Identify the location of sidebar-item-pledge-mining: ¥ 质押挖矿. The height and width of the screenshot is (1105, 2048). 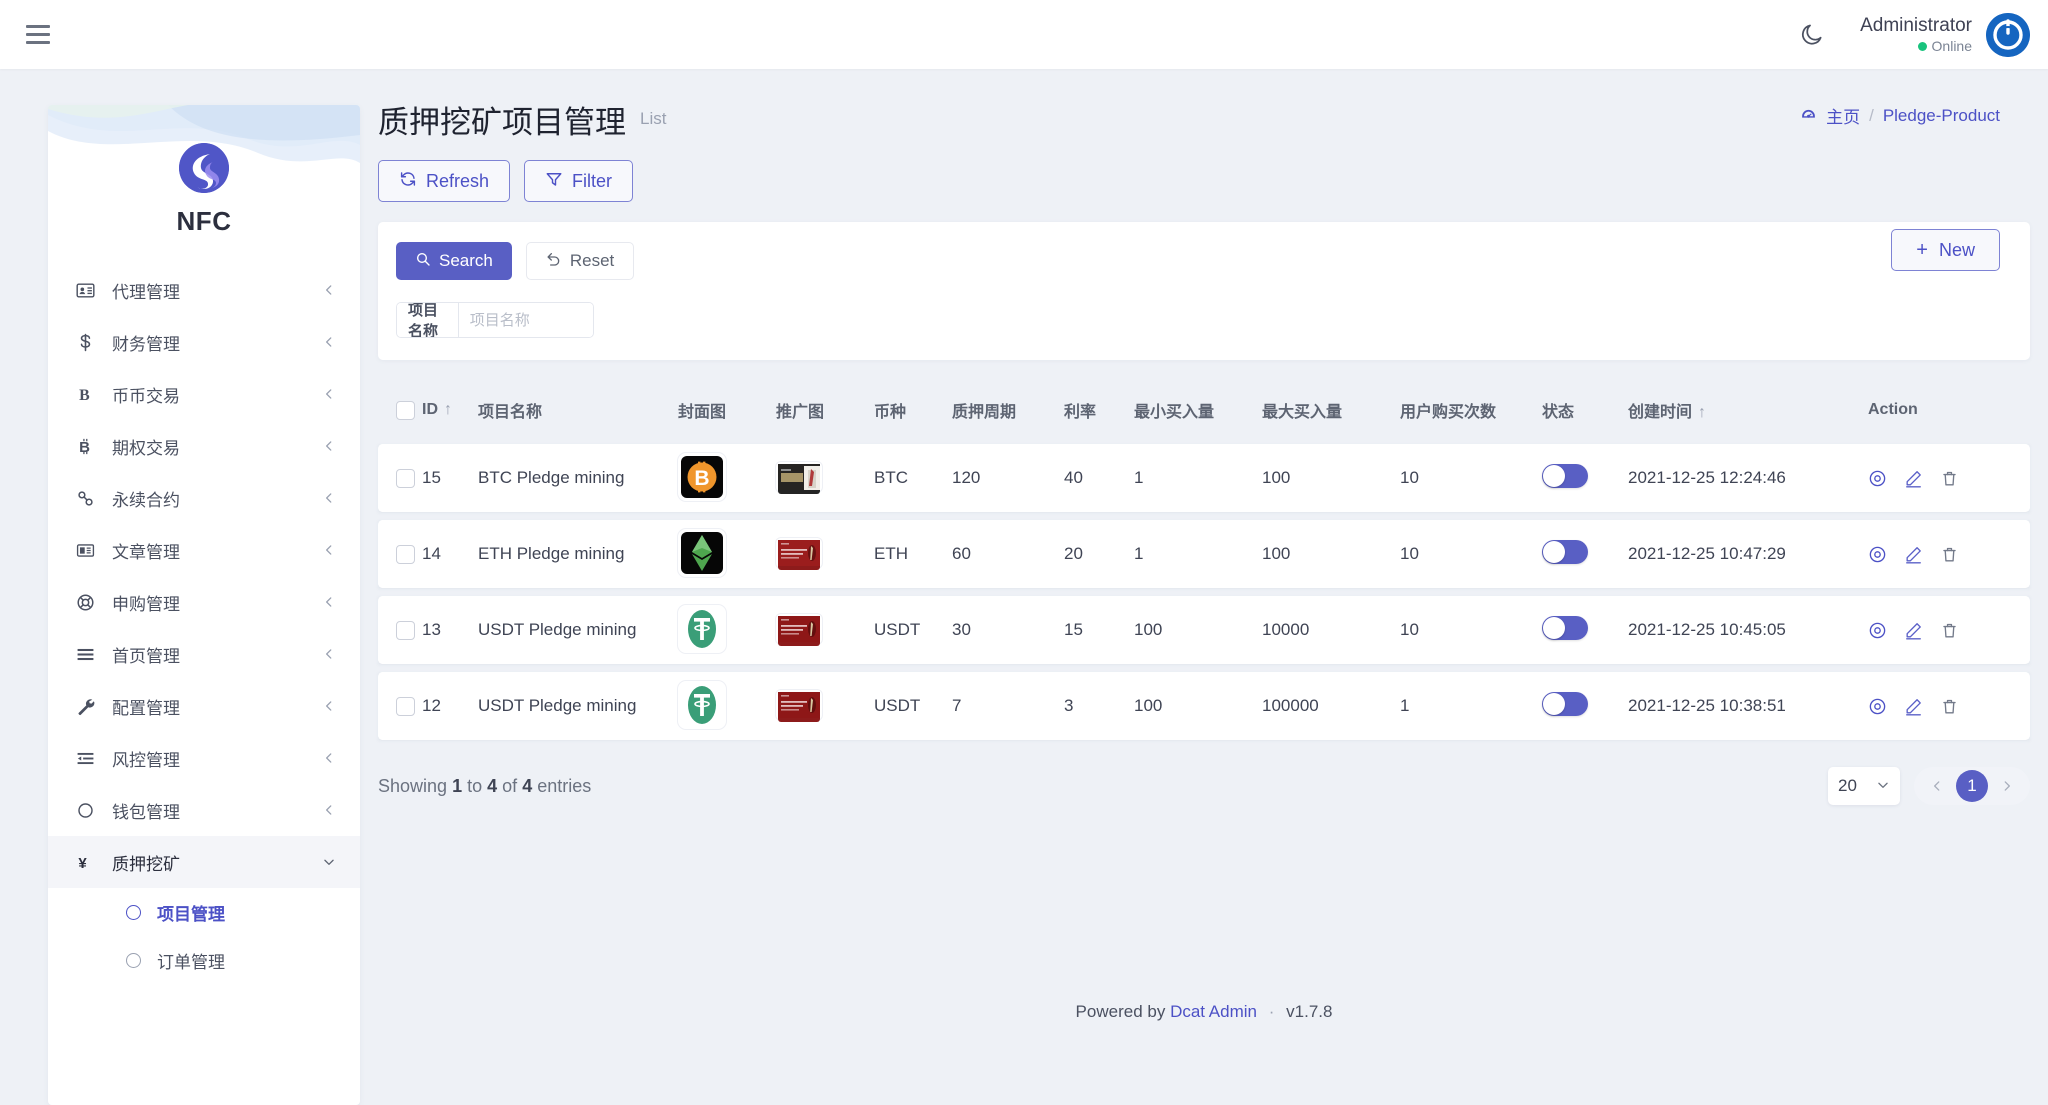
(204, 862).